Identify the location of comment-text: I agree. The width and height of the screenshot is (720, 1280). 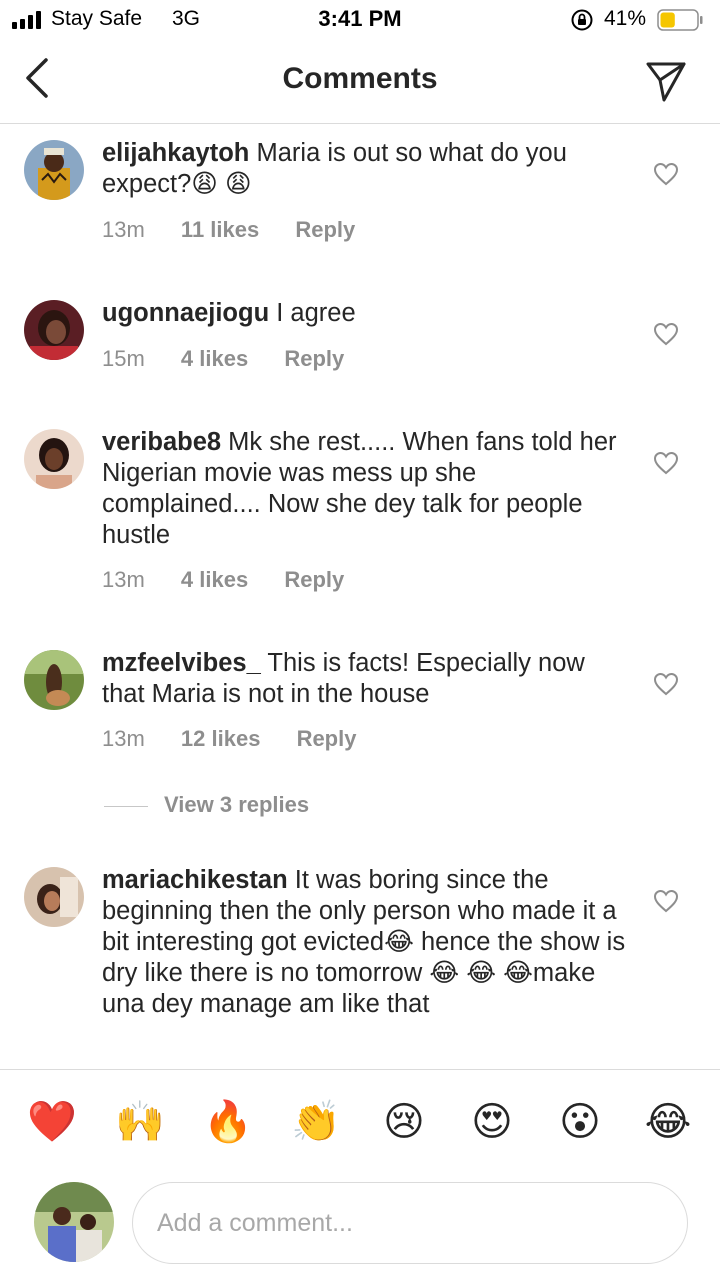
(316, 313).